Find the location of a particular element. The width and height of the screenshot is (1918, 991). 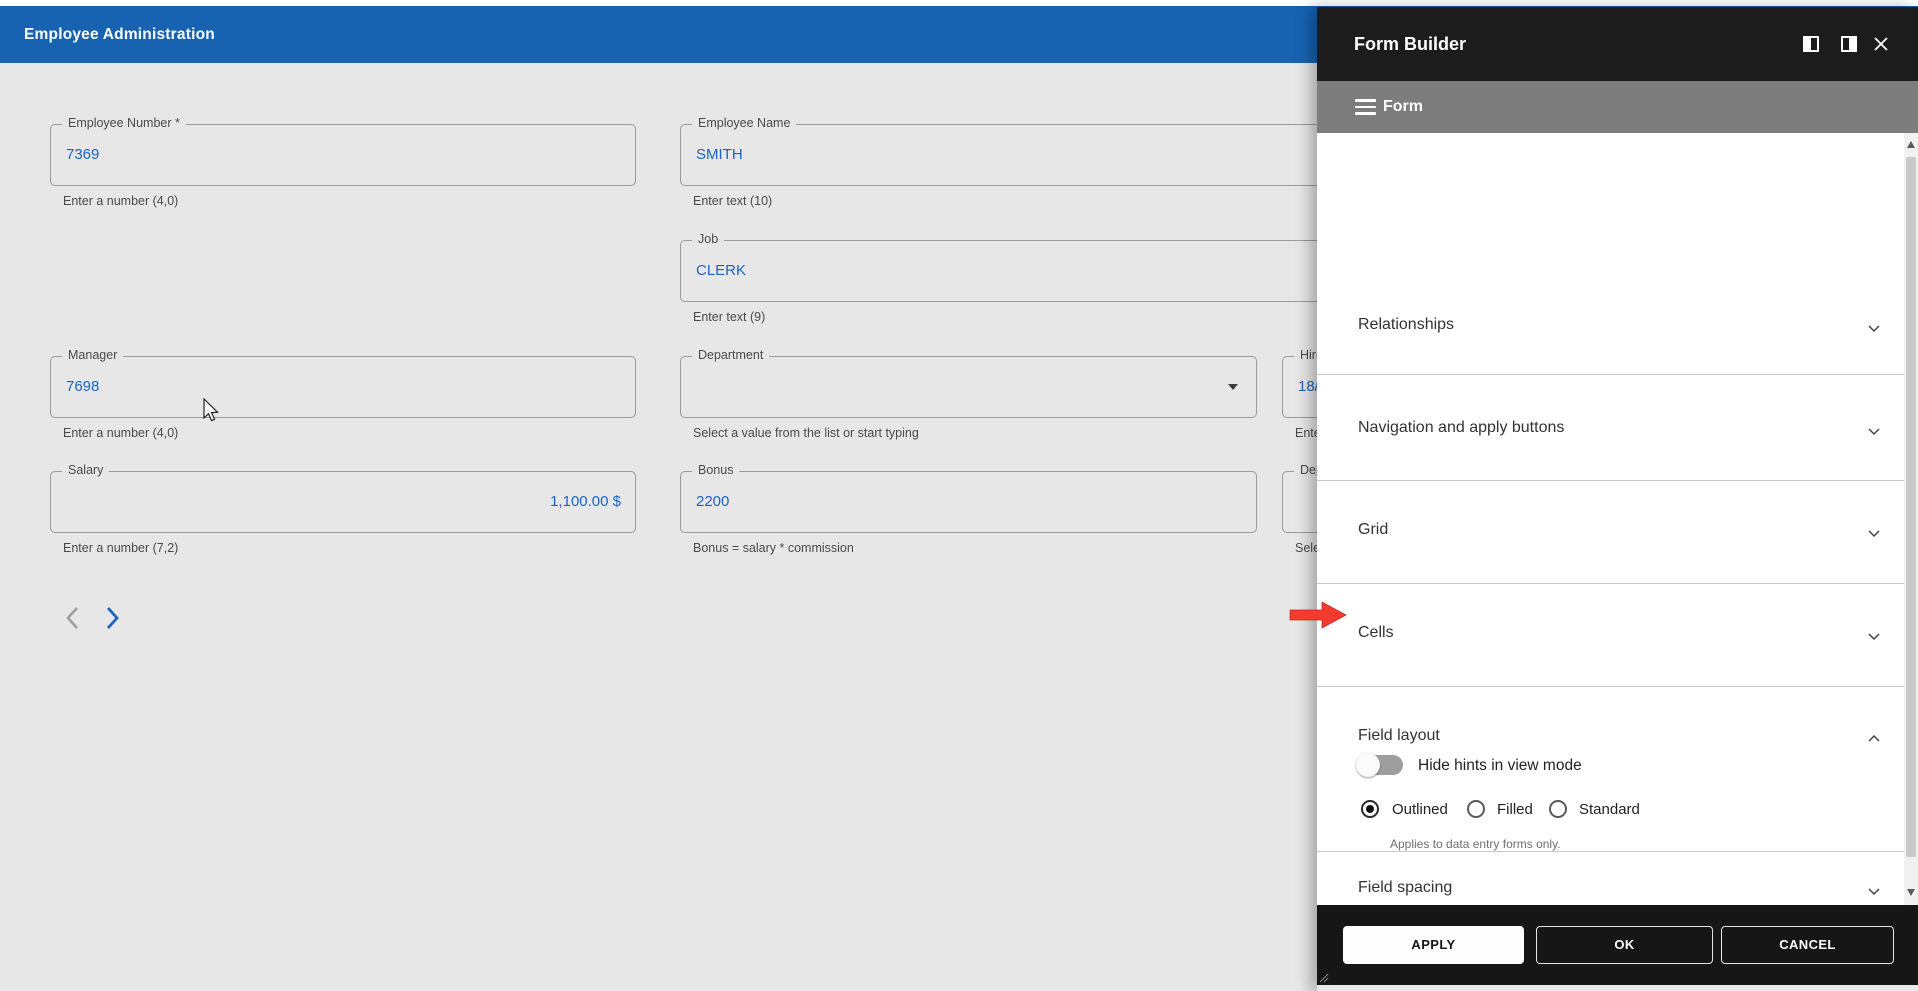

emp-name-field: Employee Name SMITH is located at coordinates (1021, 151).